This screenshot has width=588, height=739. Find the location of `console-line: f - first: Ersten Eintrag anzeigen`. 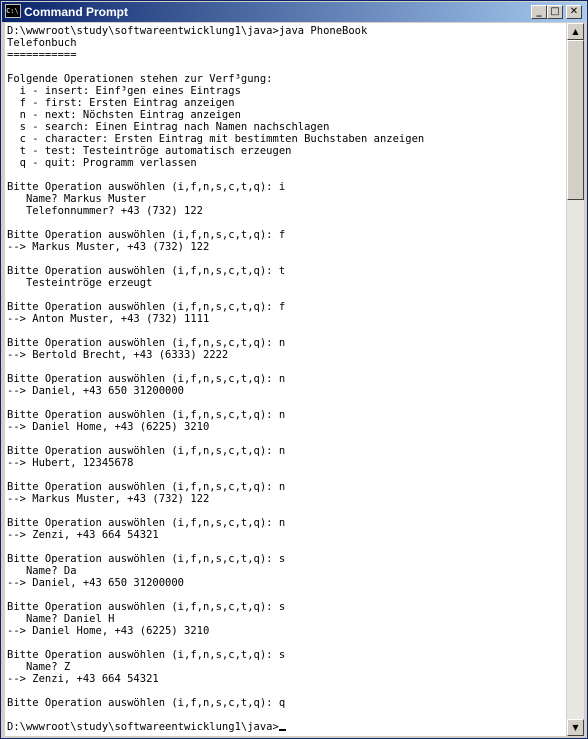

console-line: f - first: Ersten Eintrag anzeigen is located at coordinates (121, 103).